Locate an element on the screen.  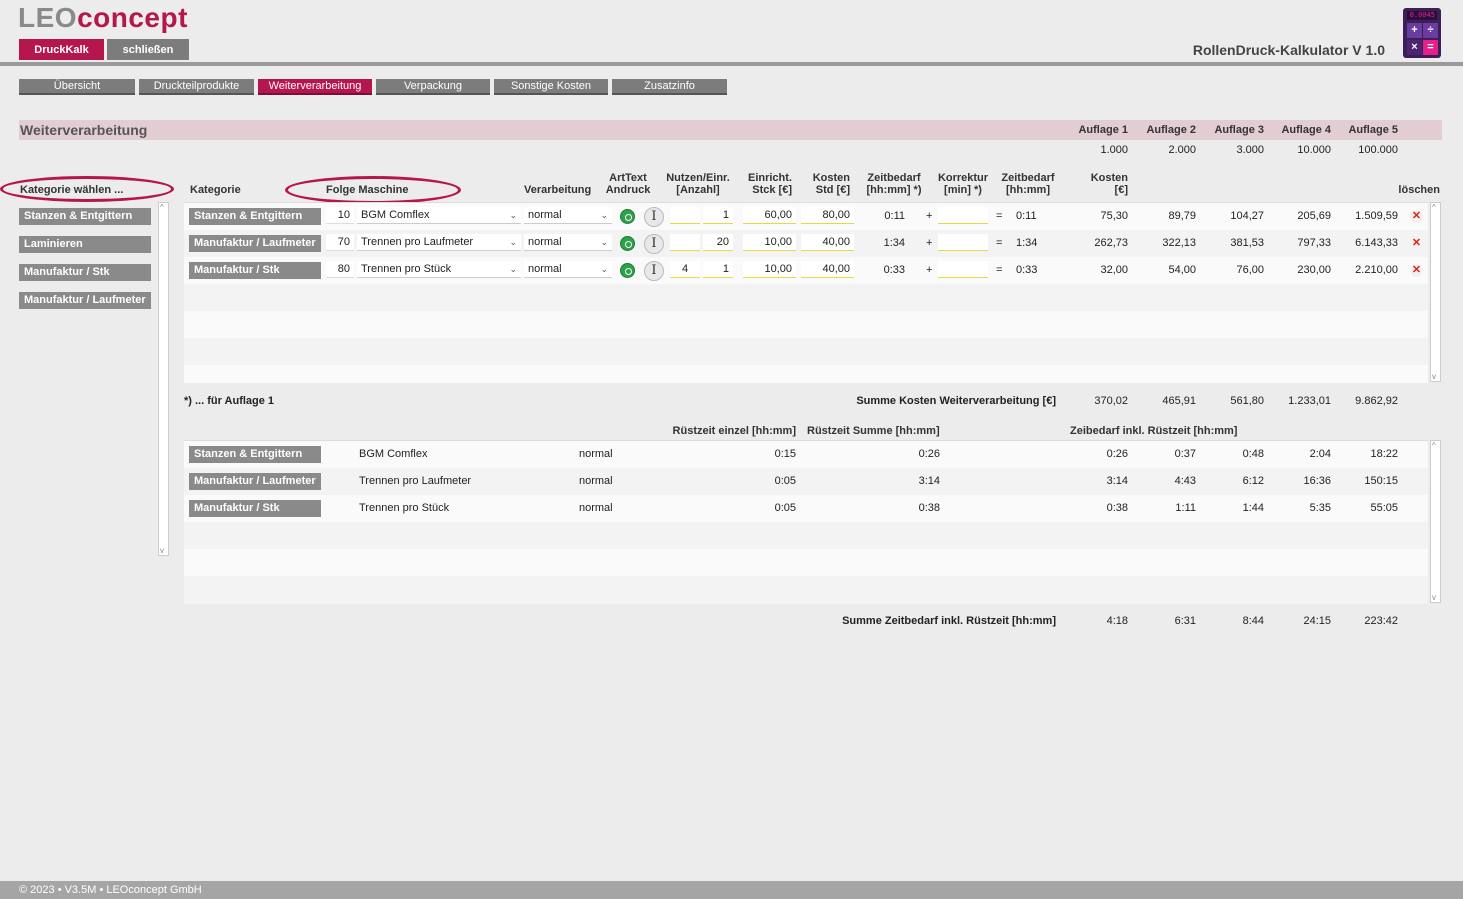
auflage-value-3: 3.000 is located at coordinates (1250, 150).